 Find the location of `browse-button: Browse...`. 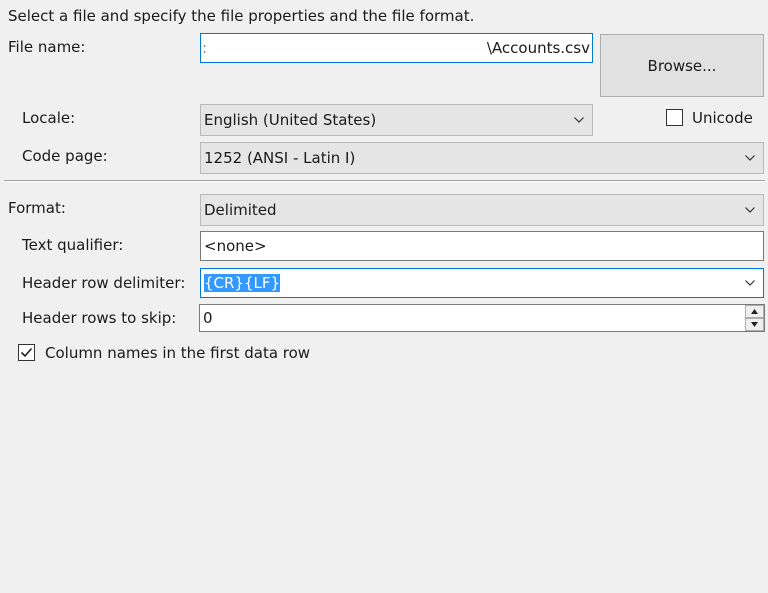

browse-button: Browse... is located at coordinates (682, 65).